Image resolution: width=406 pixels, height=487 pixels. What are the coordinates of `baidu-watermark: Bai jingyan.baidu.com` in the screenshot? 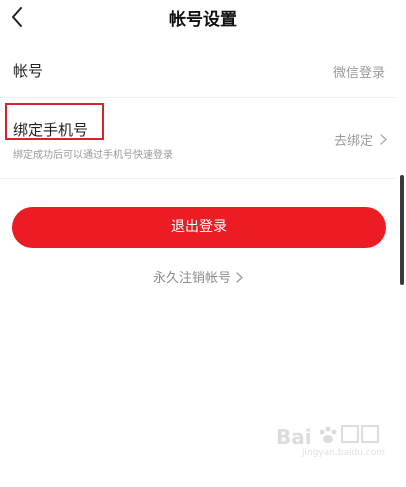 It's located at (329, 440).